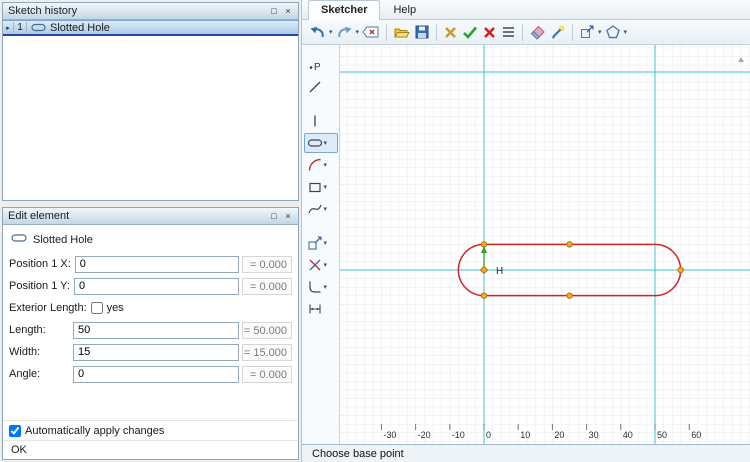 The height and width of the screenshot is (462, 750). What do you see at coordinates (150, 11) in the screenshot?
I see `sketch-history-titlebar: Sketch history □ ×` at bounding box center [150, 11].